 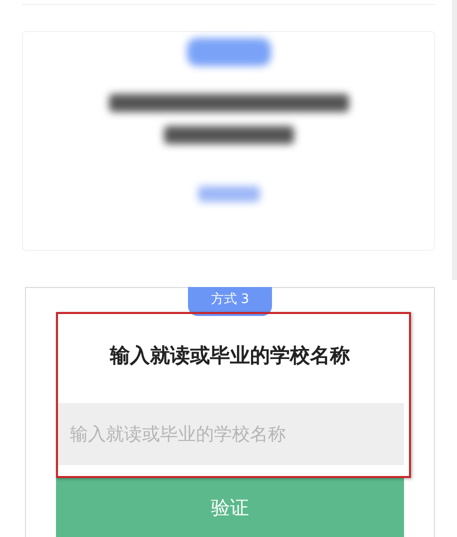 I want to click on school-name-field: 输入就读或毕业的学校名称, so click(x=230, y=434).